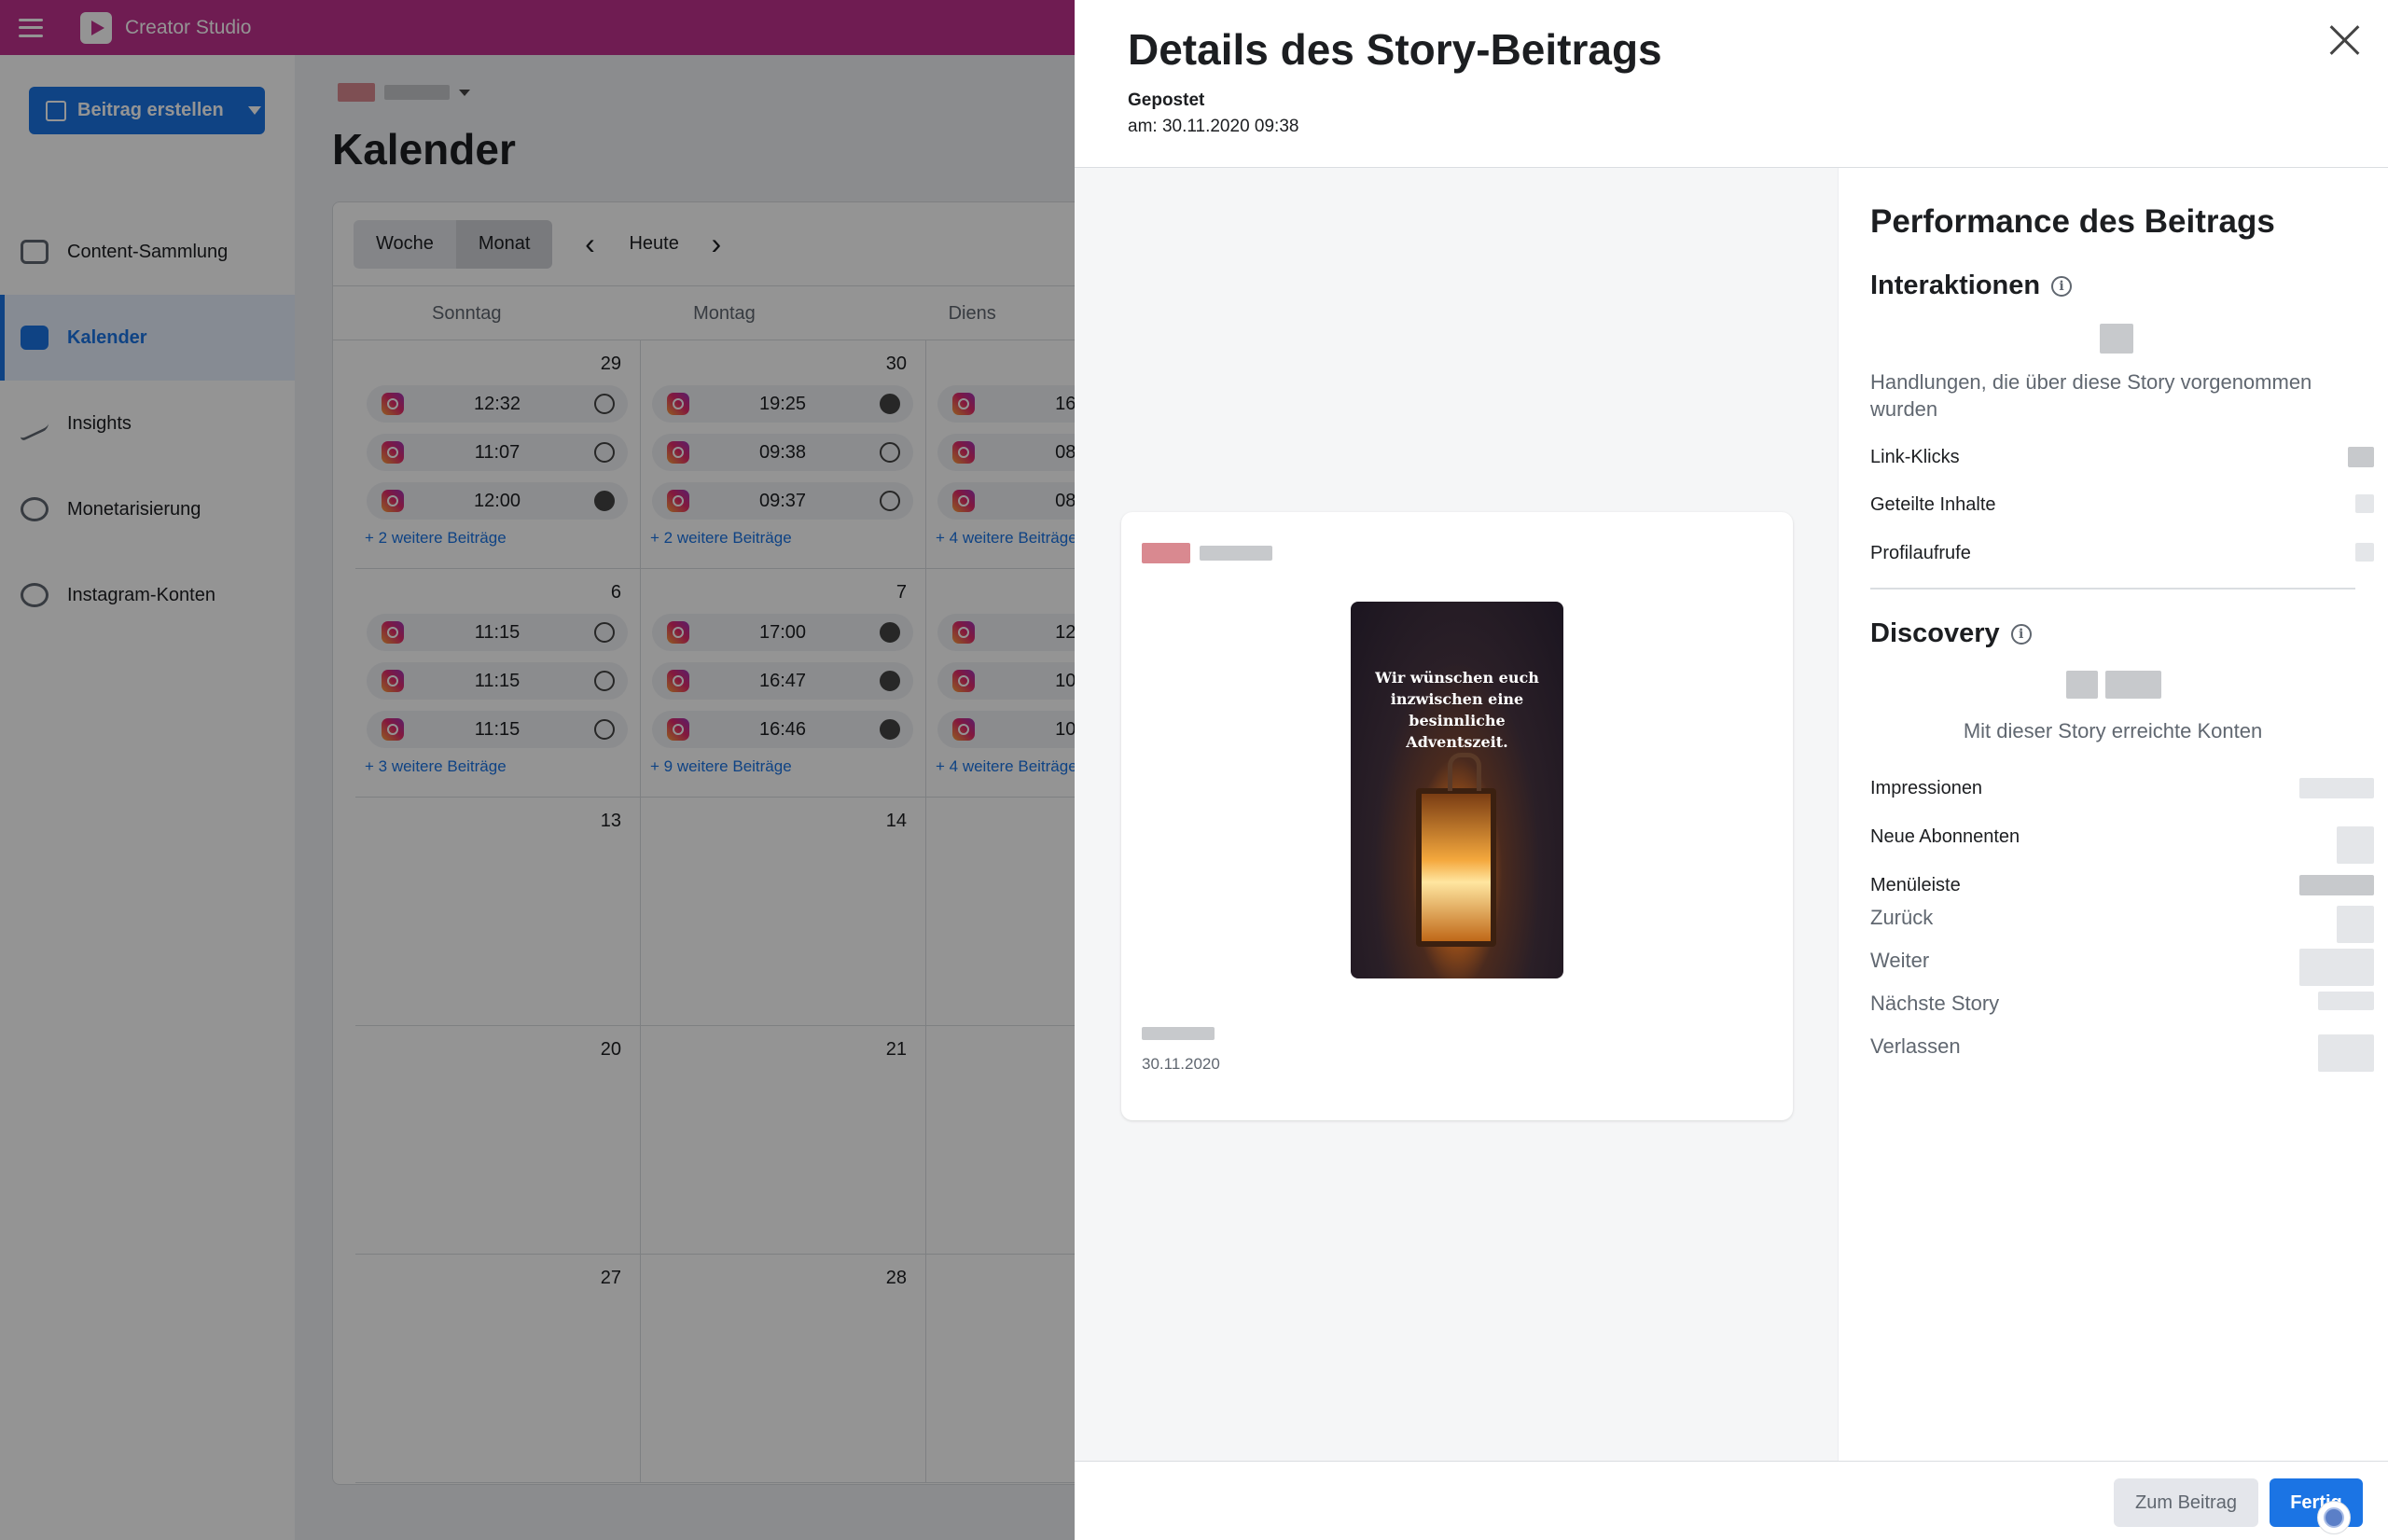 The height and width of the screenshot is (1540, 2388). What do you see at coordinates (1935, 1003) in the screenshot?
I see `metric-label: Nächste Story` at bounding box center [1935, 1003].